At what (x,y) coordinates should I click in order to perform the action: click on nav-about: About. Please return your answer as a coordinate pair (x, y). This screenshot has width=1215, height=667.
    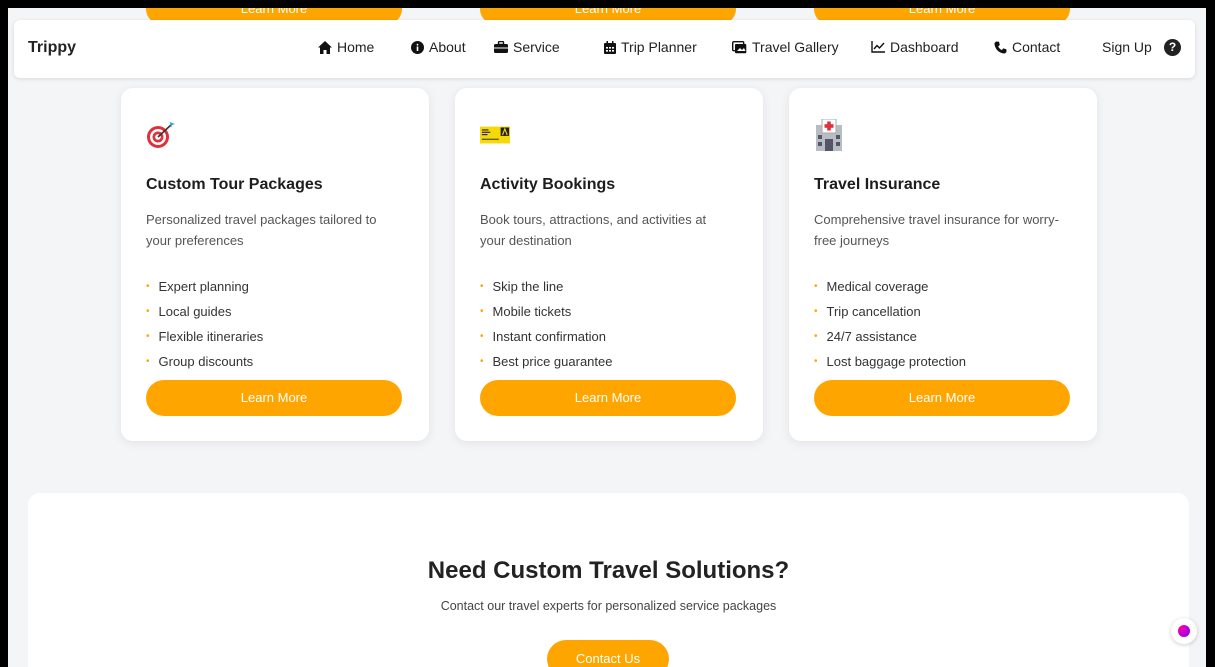
    Looking at the image, I should click on (438, 47).